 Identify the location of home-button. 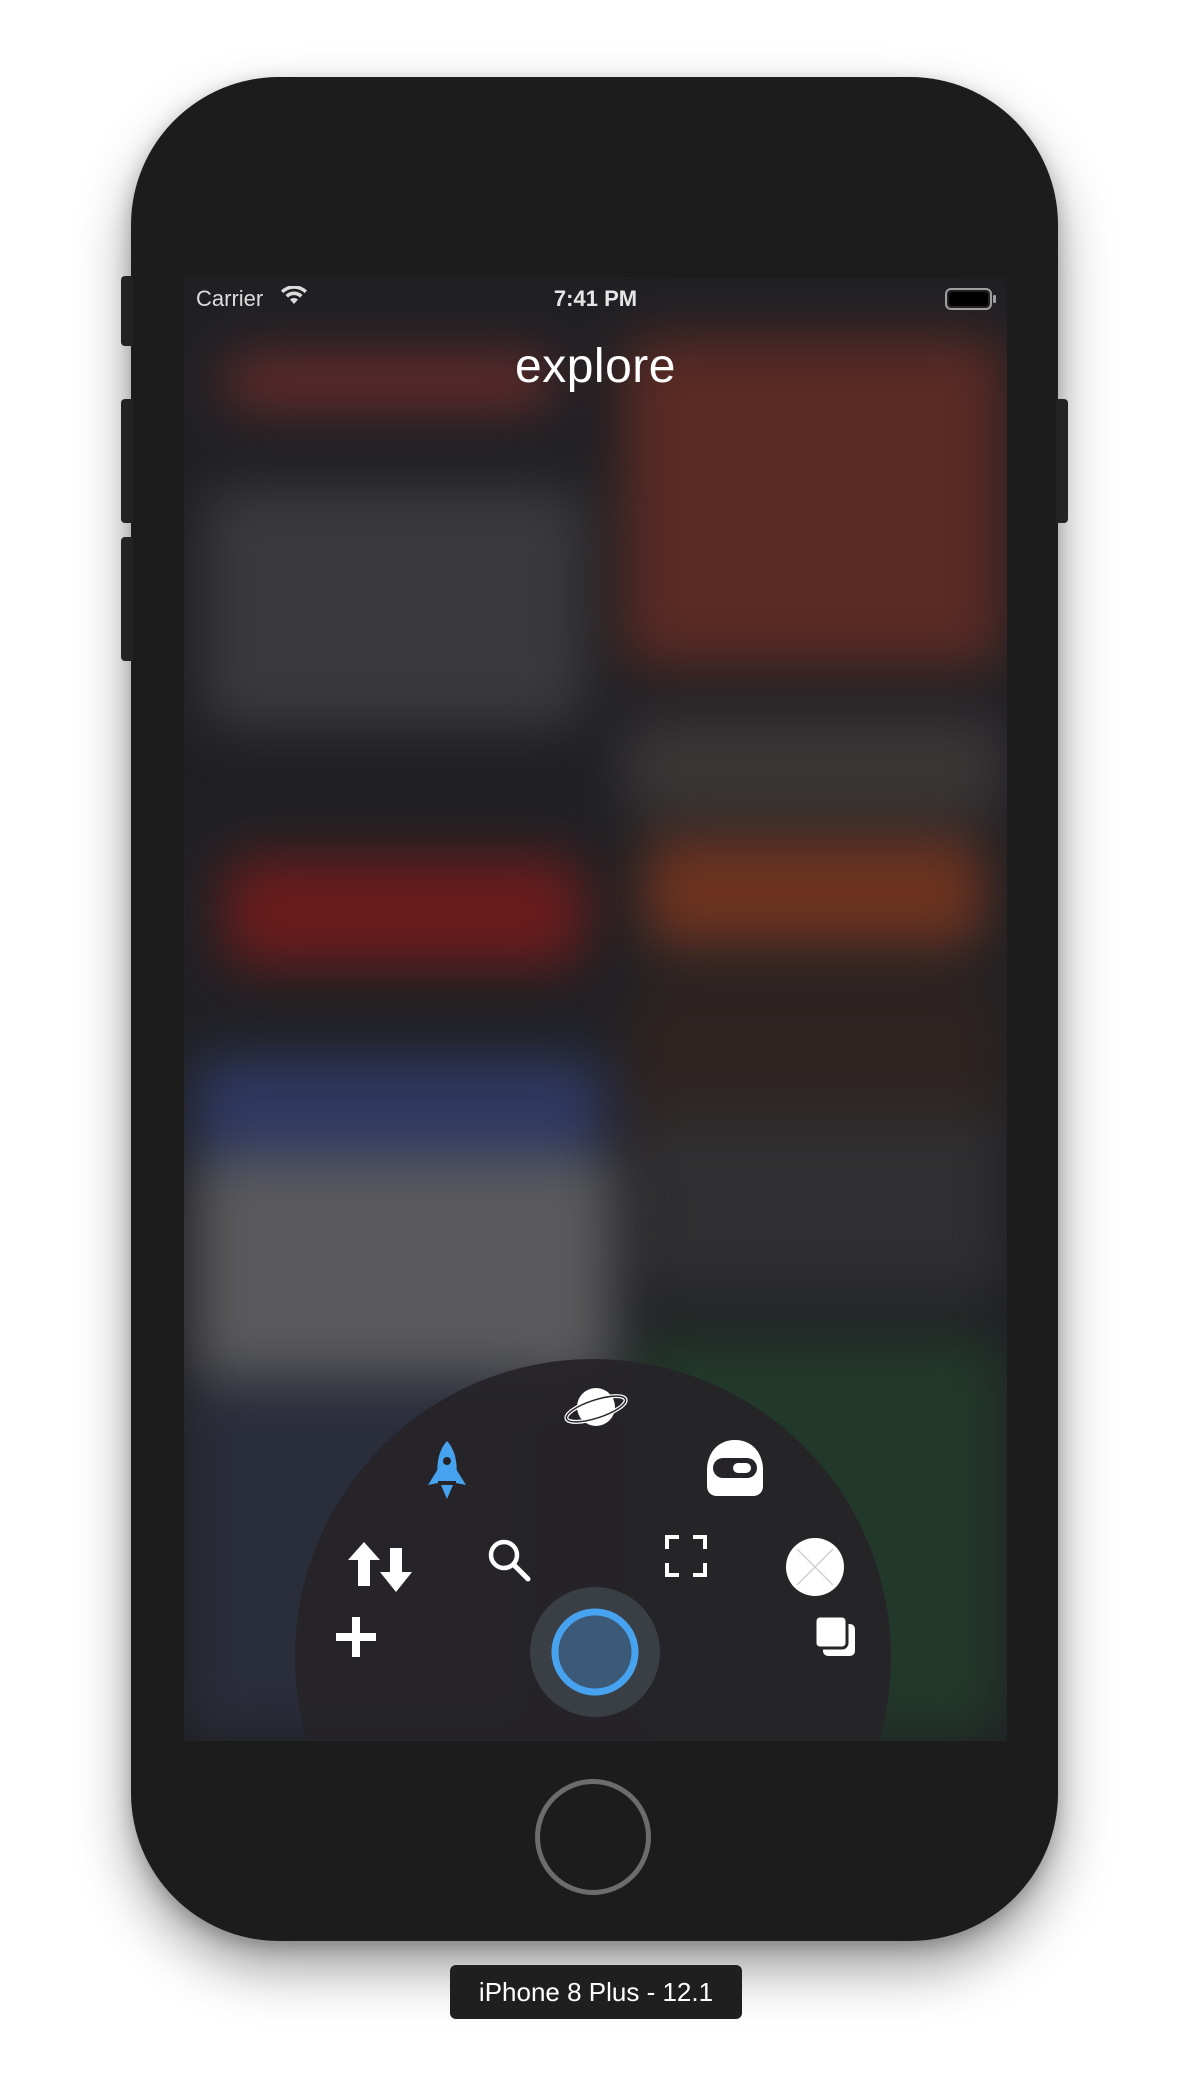
(593, 1837).